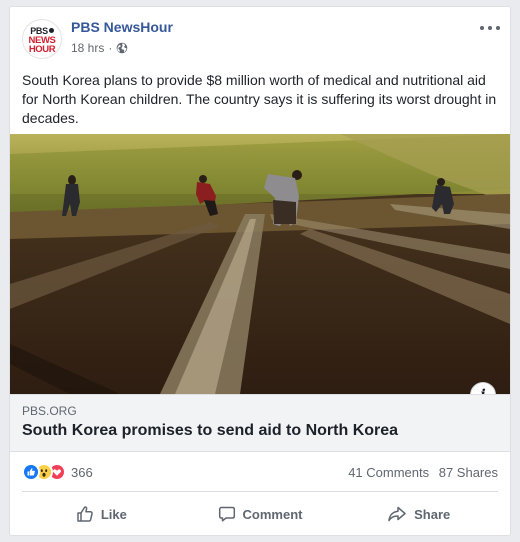 The image size is (520, 542). I want to click on like-label: Like, so click(113, 514).